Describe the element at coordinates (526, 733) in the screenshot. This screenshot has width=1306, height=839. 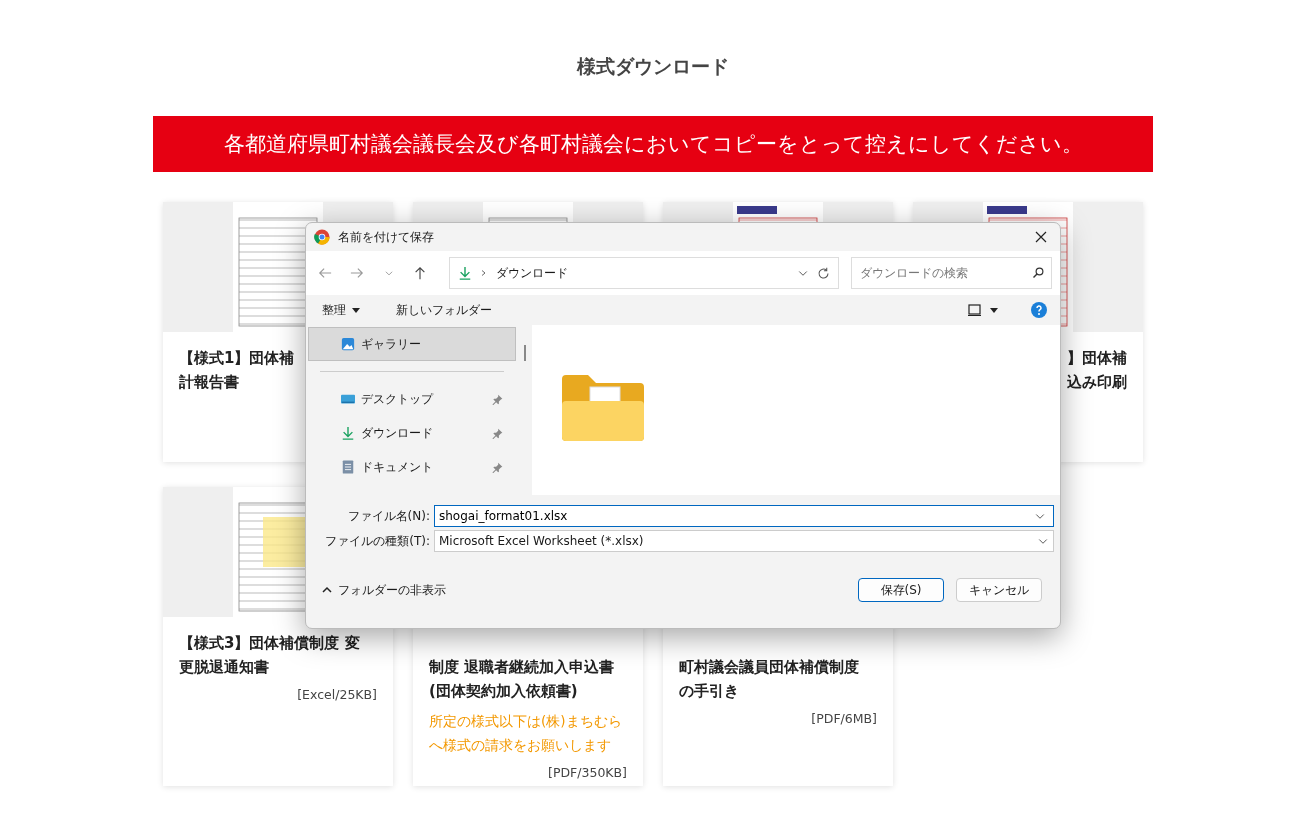
I see `card-note: 所定の様式以下は(株)まちむらへ様式の請求をお願いします` at that location.